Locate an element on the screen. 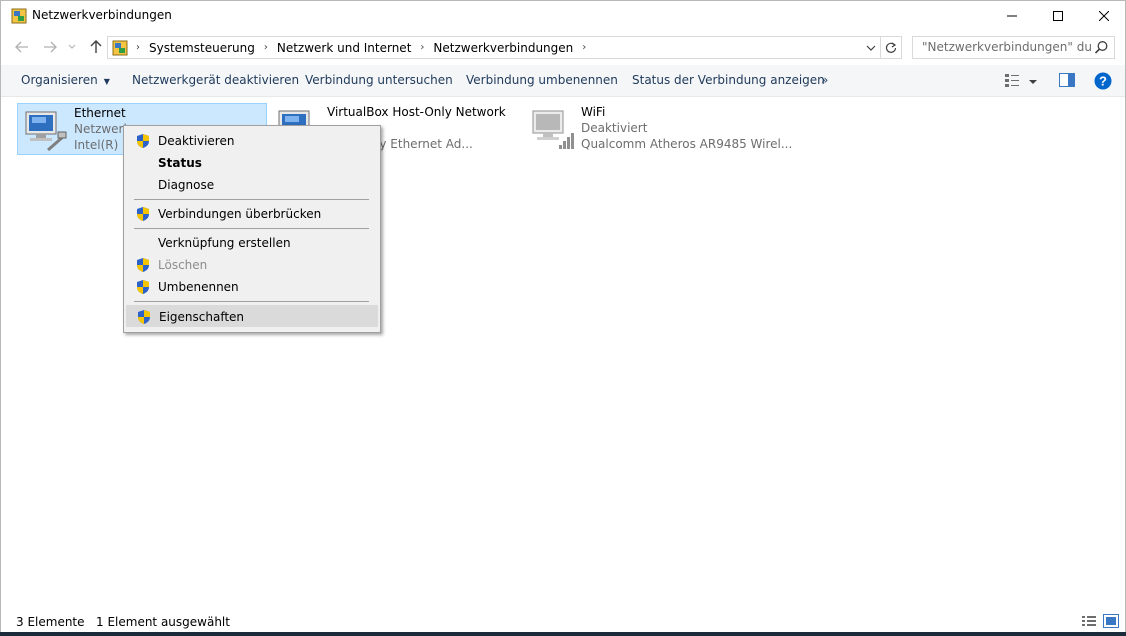  help-icon: ? is located at coordinates (1103, 81).